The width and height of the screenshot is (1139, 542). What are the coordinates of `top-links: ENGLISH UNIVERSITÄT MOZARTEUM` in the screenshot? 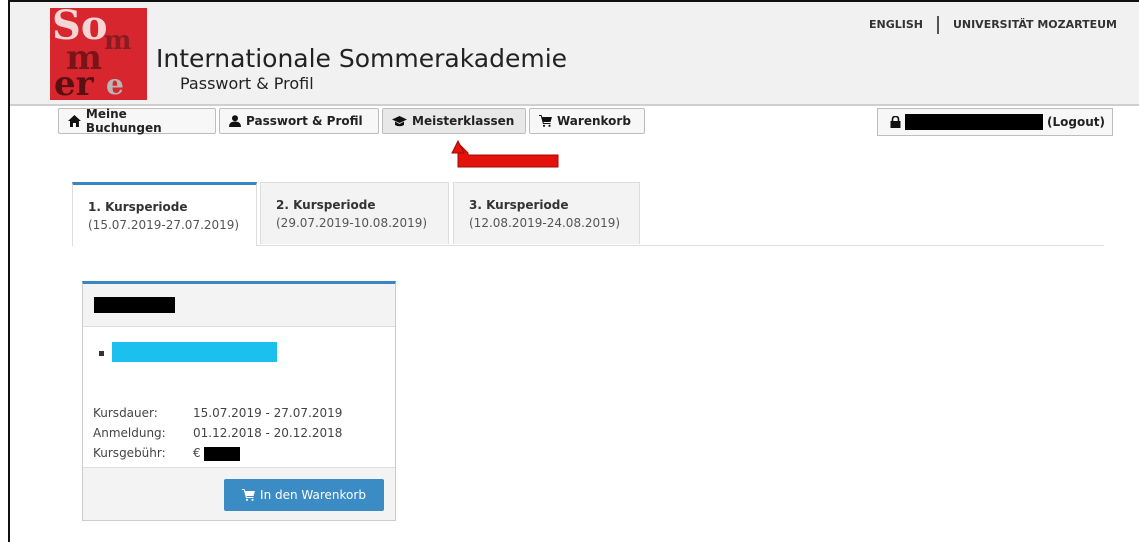 It's located at (993, 25).